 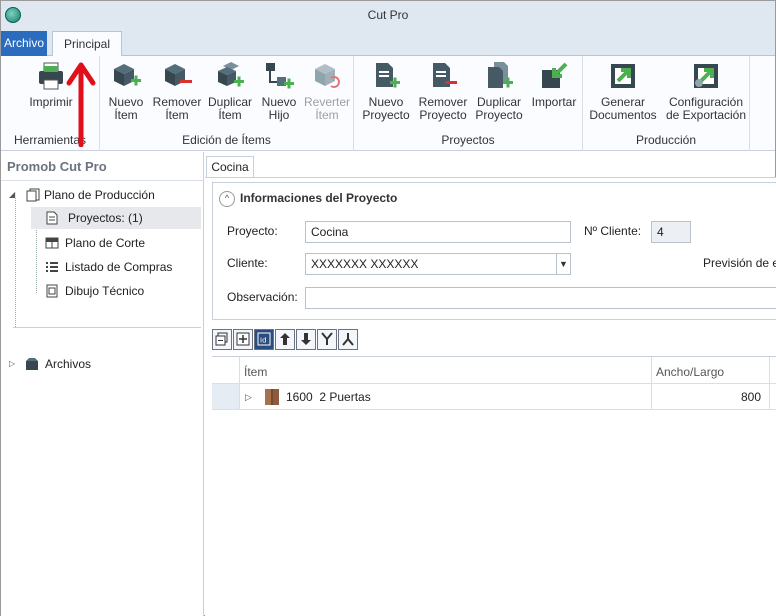 I want to click on tree-item-archivos: ▷ Archivos, so click(x=104, y=364).